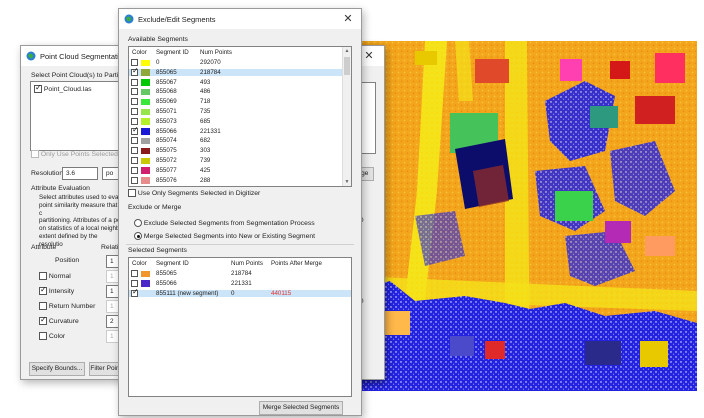 The height and width of the screenshot is (418, 704). What do you see at coordinates (38, 88) in the screenshot?
I see `point-cloud-checkbox` at bounding box center [38, 88].